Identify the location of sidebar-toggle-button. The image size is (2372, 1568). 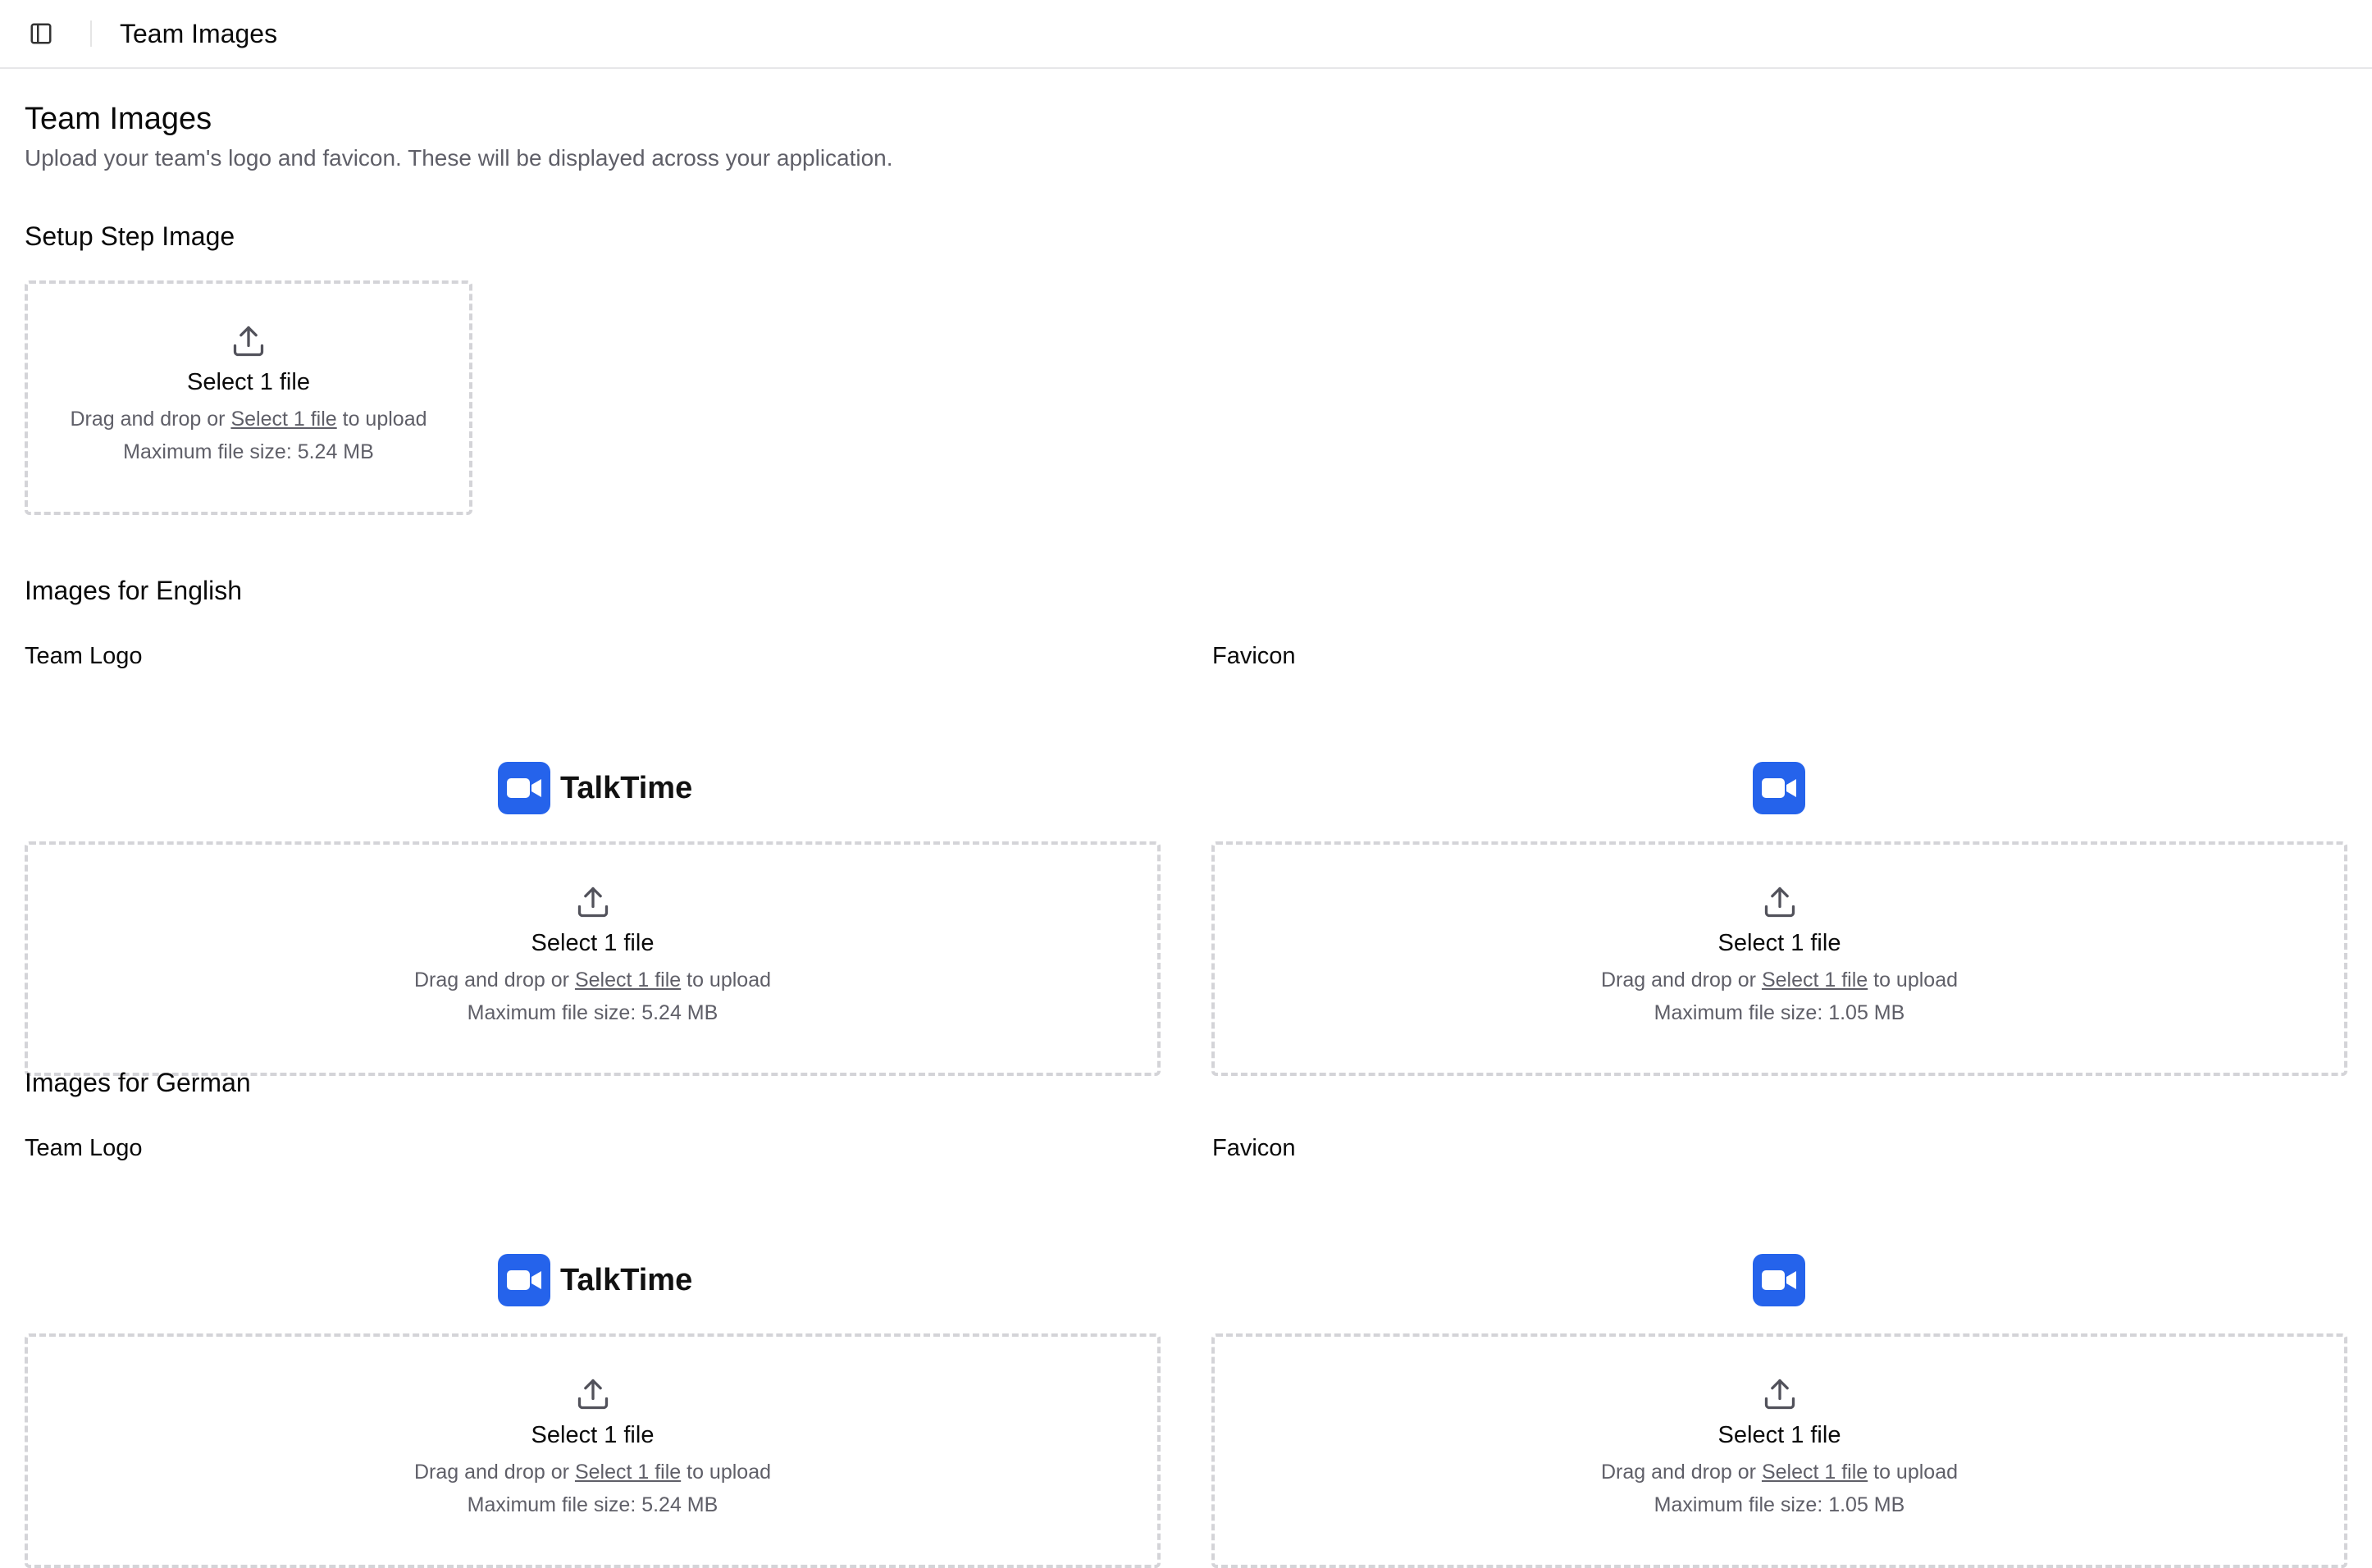
(41, 34).